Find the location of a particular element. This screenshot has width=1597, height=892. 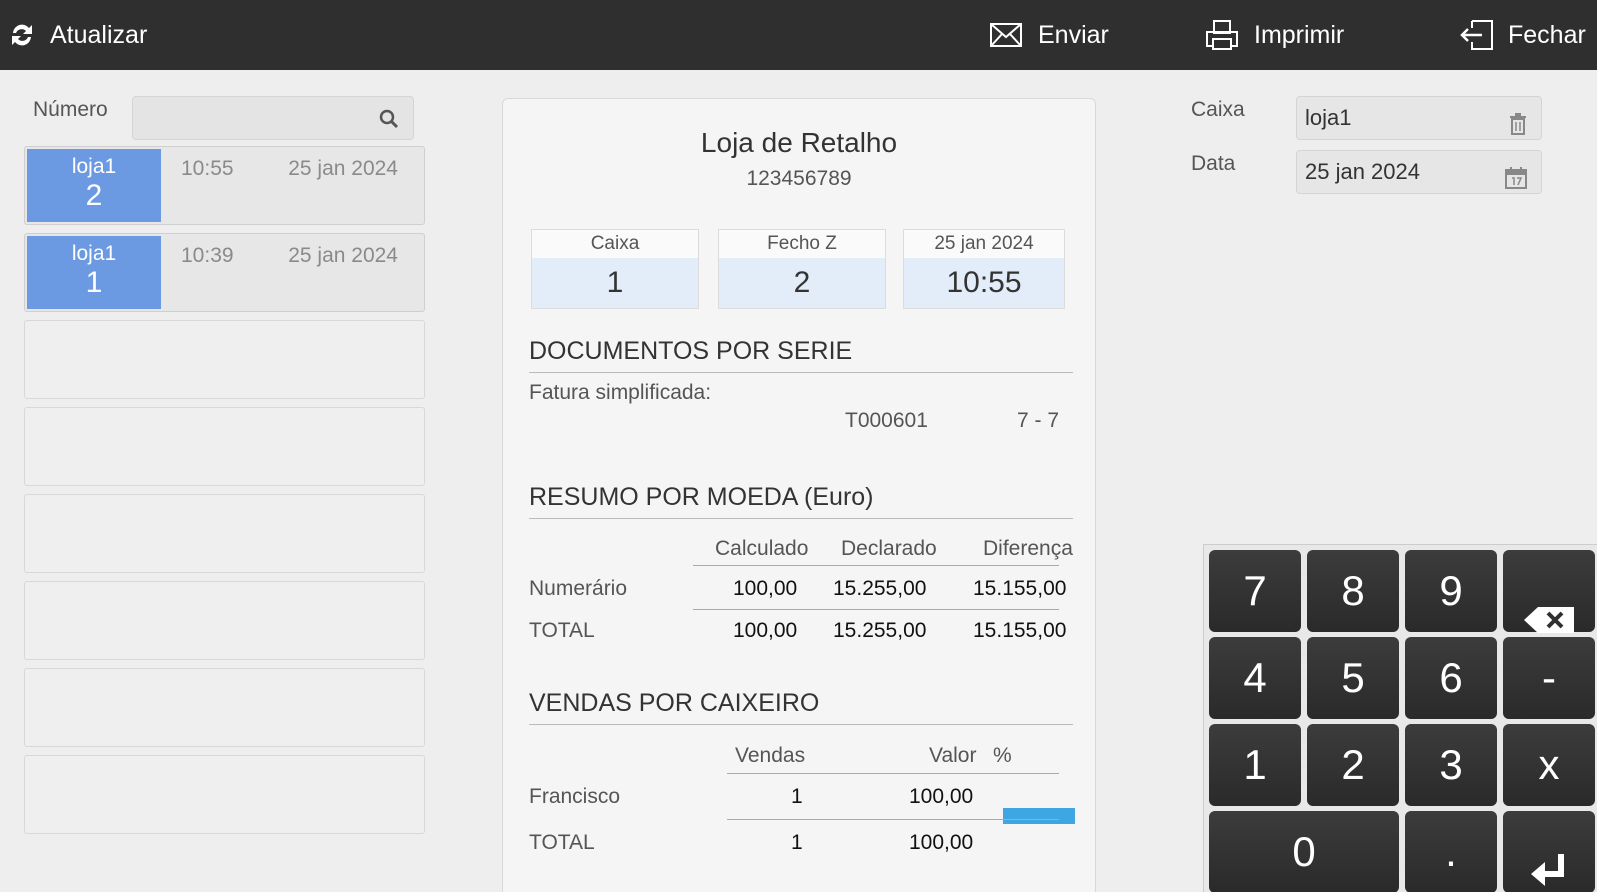

list-item-time: 10:39 is located at coordinates (207, 255).